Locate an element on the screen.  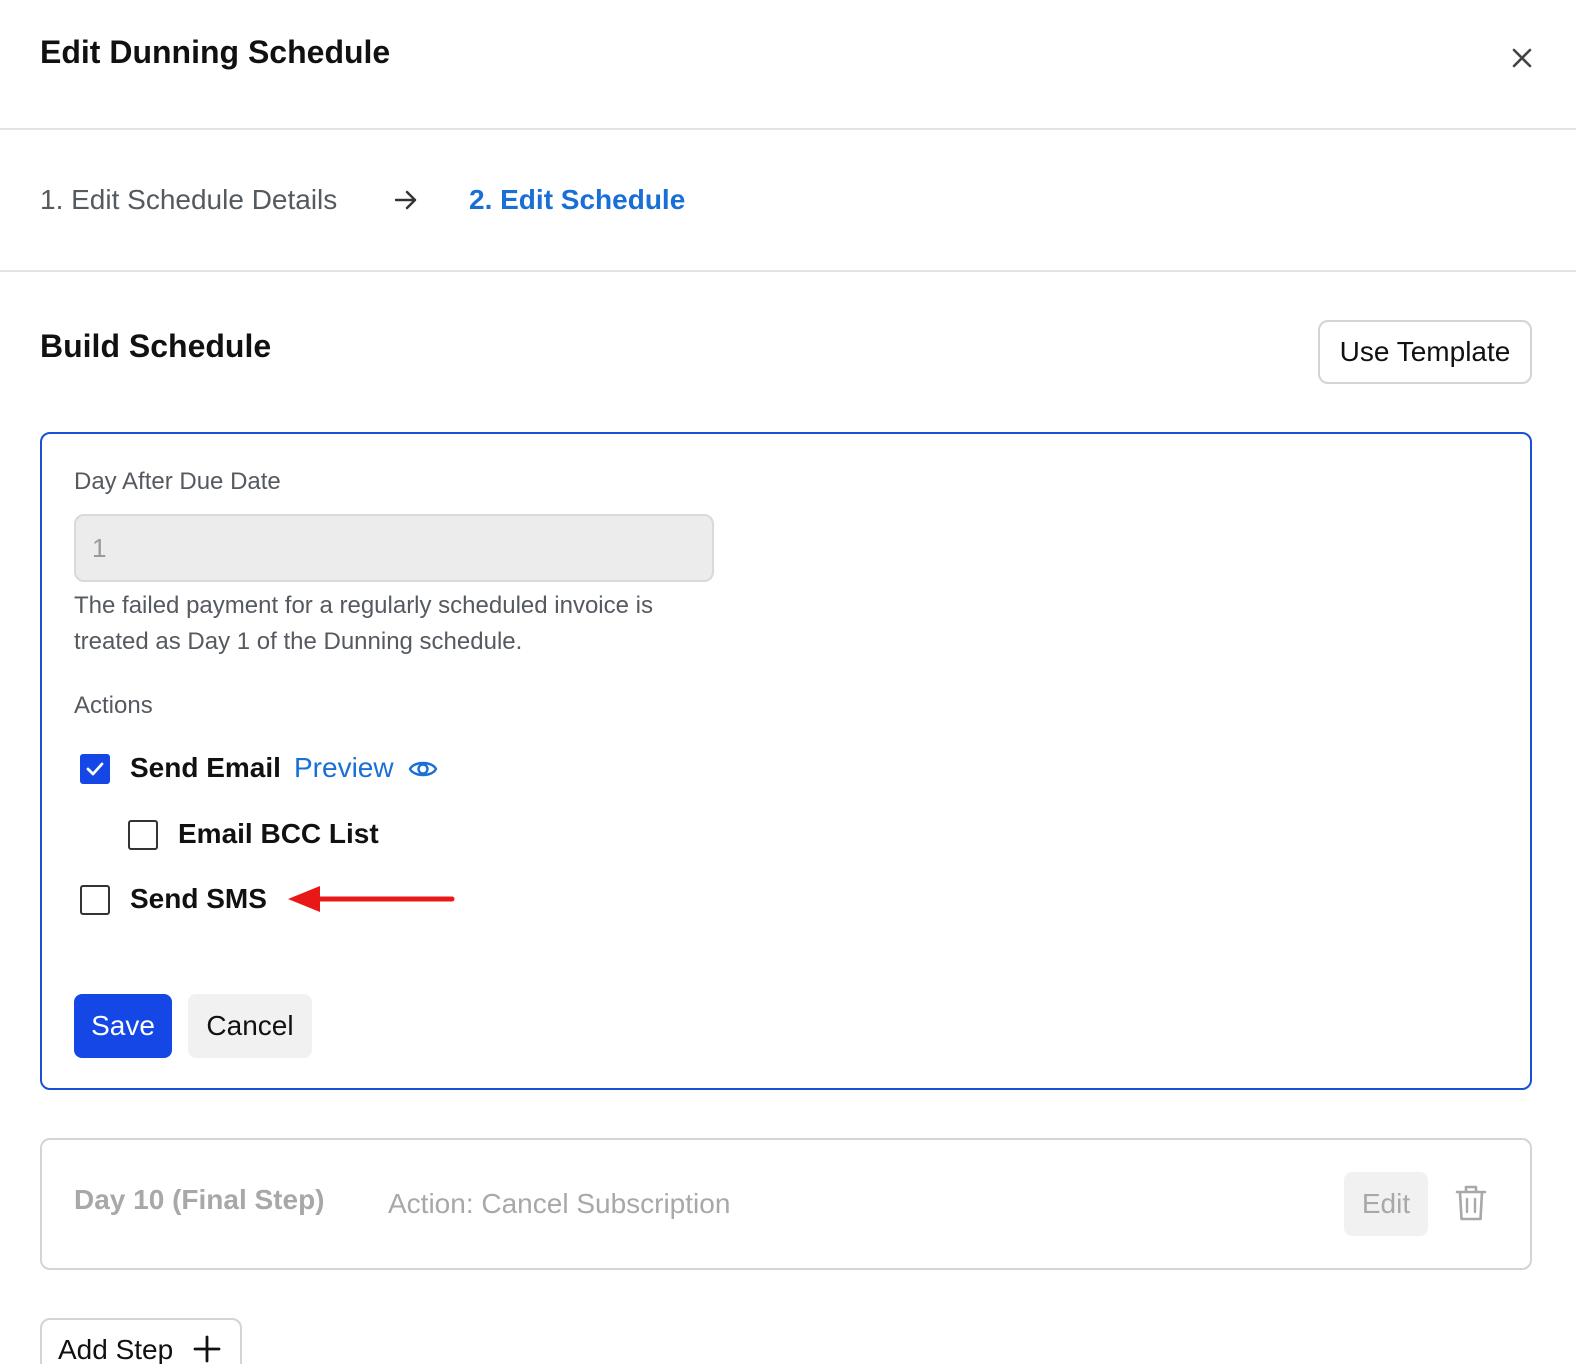
section-title: Build Schedule is located at coordinates (156, 346).